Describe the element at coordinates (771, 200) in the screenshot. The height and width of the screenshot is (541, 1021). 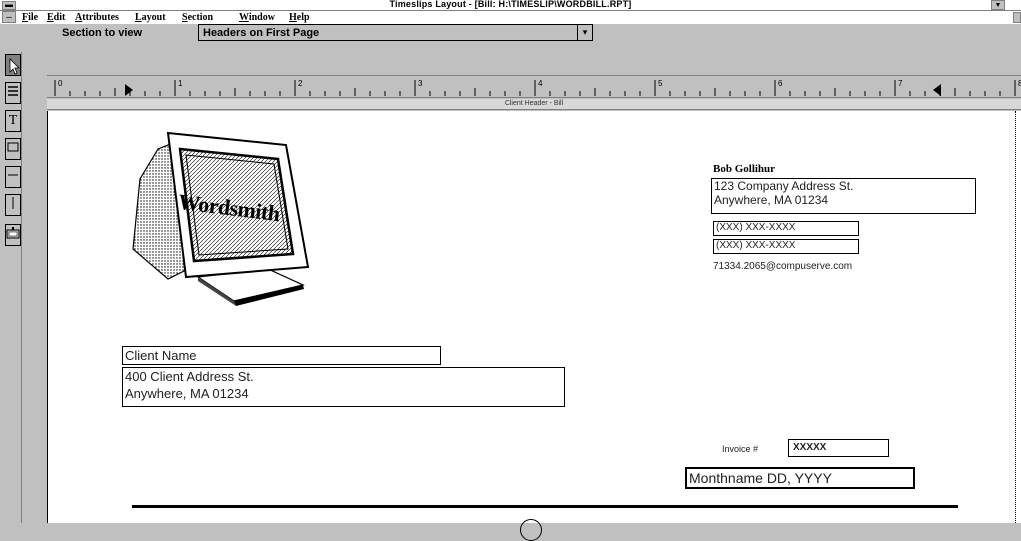
I see `company-address-line2: Anywhere, MA 01234` at that location.